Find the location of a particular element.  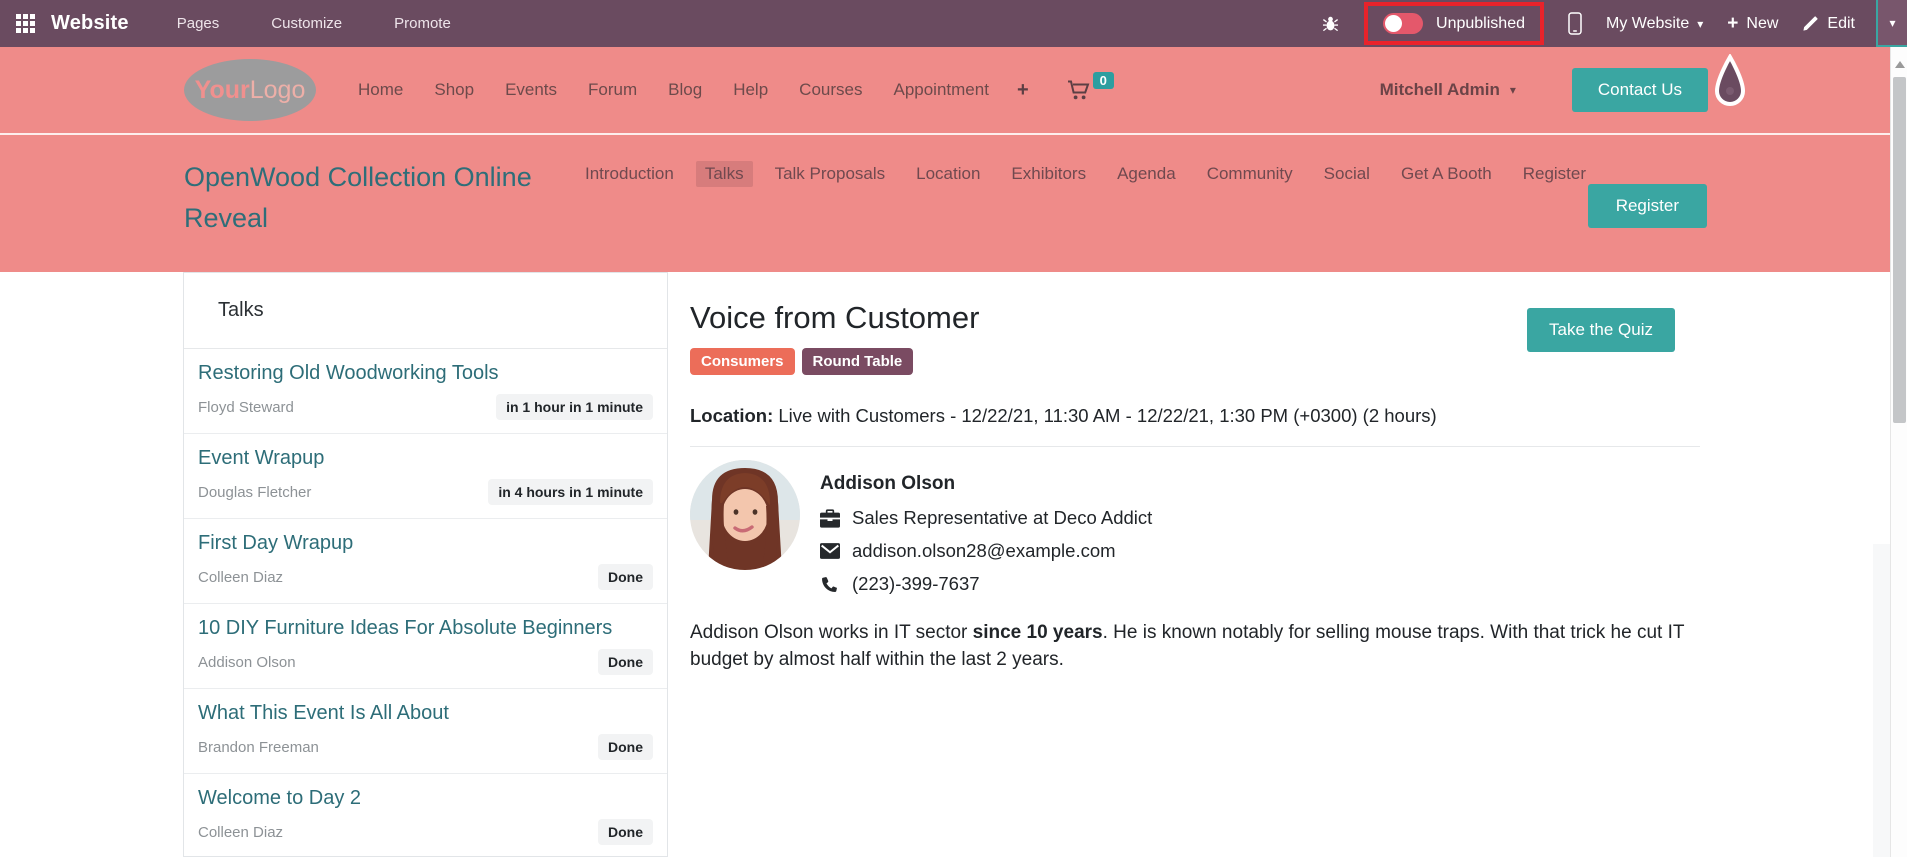

register-button: Register is located at coordinates (1647, 206).